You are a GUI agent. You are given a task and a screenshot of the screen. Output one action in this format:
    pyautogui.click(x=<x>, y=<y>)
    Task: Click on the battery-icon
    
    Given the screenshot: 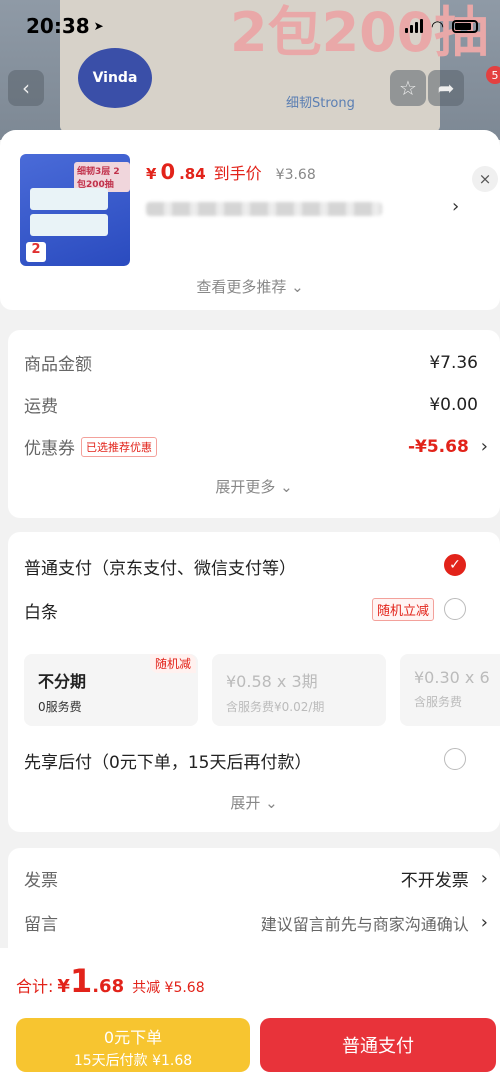 What is the action you would take?
    pyautogui.click(x=465, y=26)
    